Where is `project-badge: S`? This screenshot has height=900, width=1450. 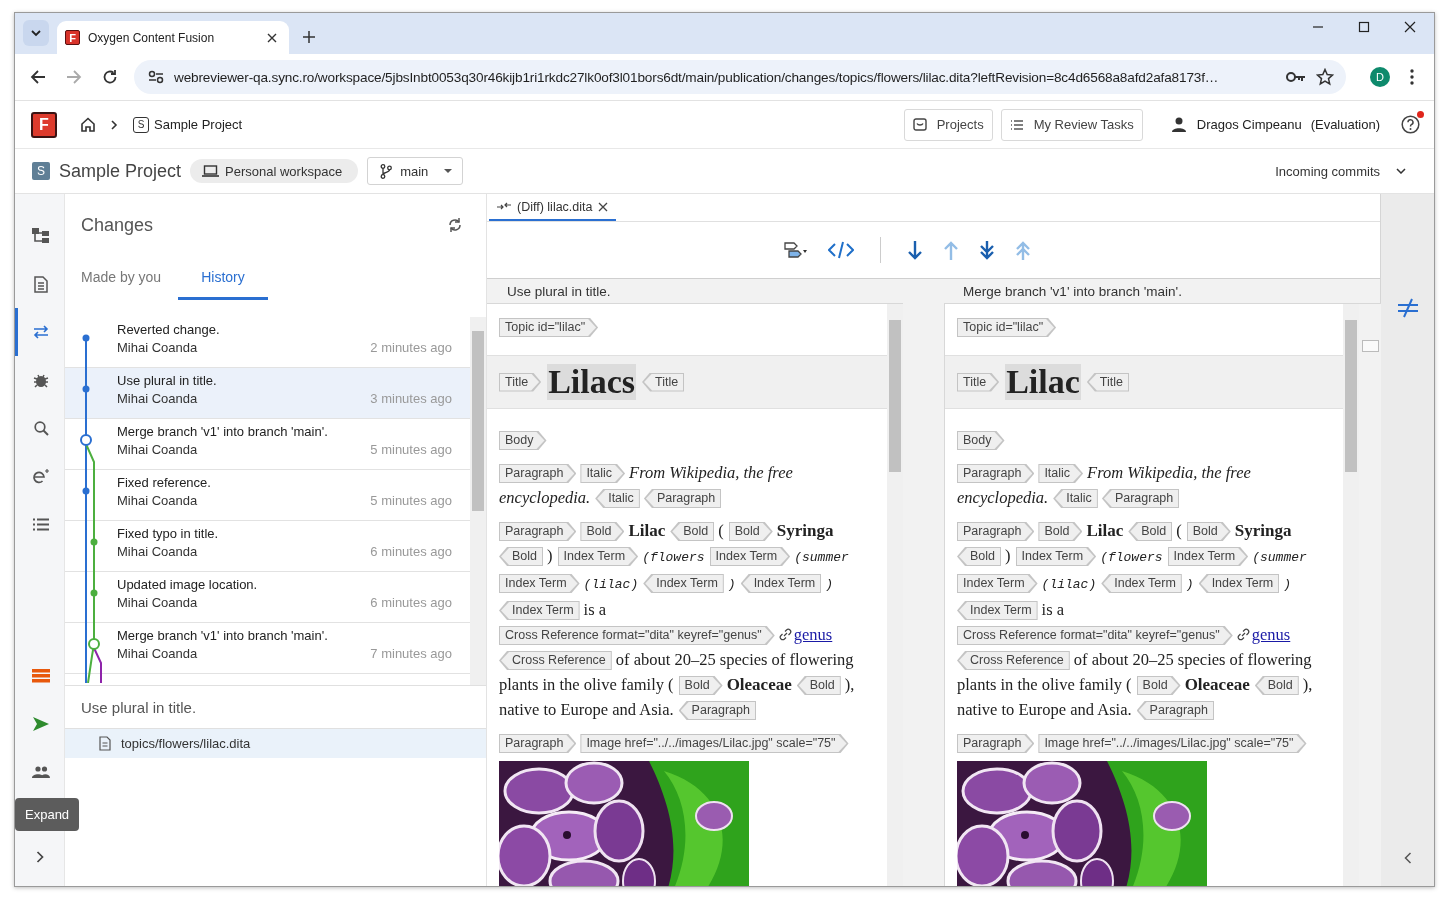 project-badge: S is located at coordinates (141, 124).